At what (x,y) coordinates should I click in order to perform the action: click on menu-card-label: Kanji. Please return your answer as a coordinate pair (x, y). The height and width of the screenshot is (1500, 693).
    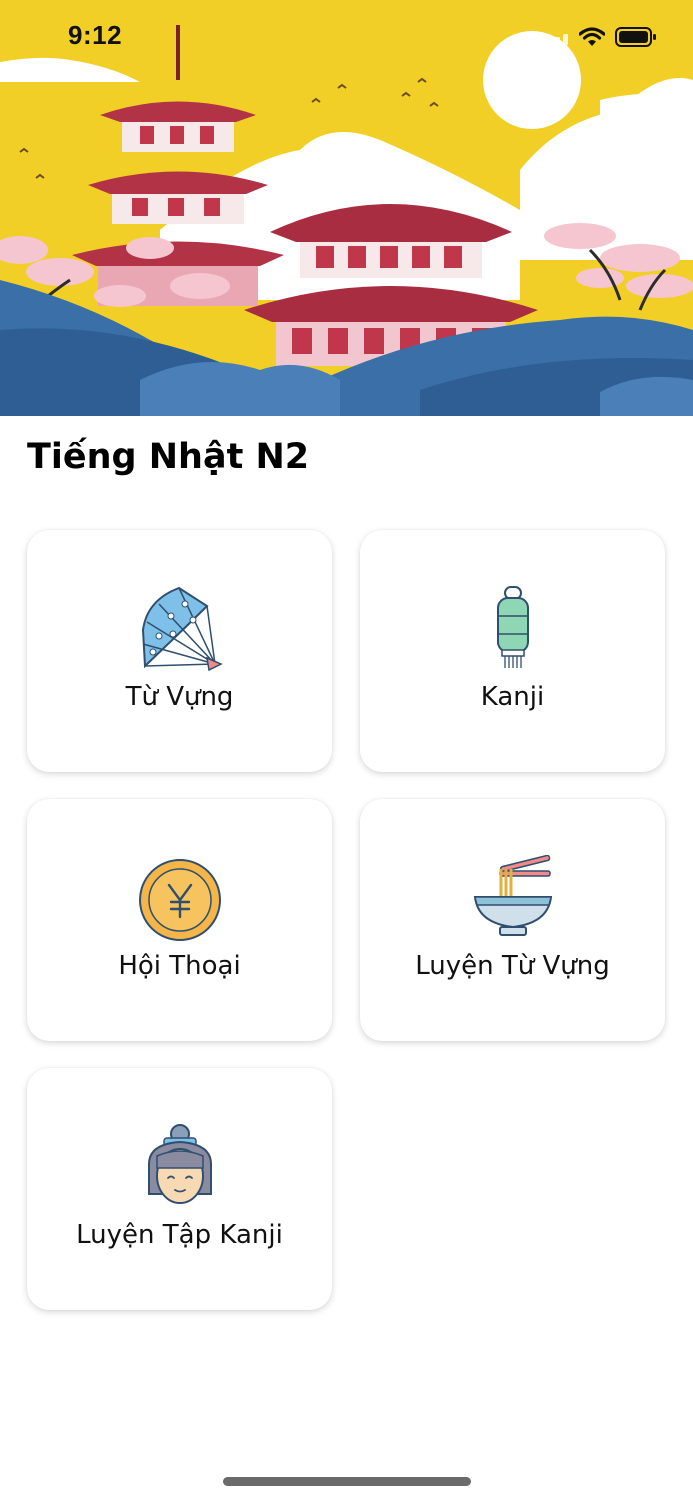
    Looking at the image, I should click on (512, 697).